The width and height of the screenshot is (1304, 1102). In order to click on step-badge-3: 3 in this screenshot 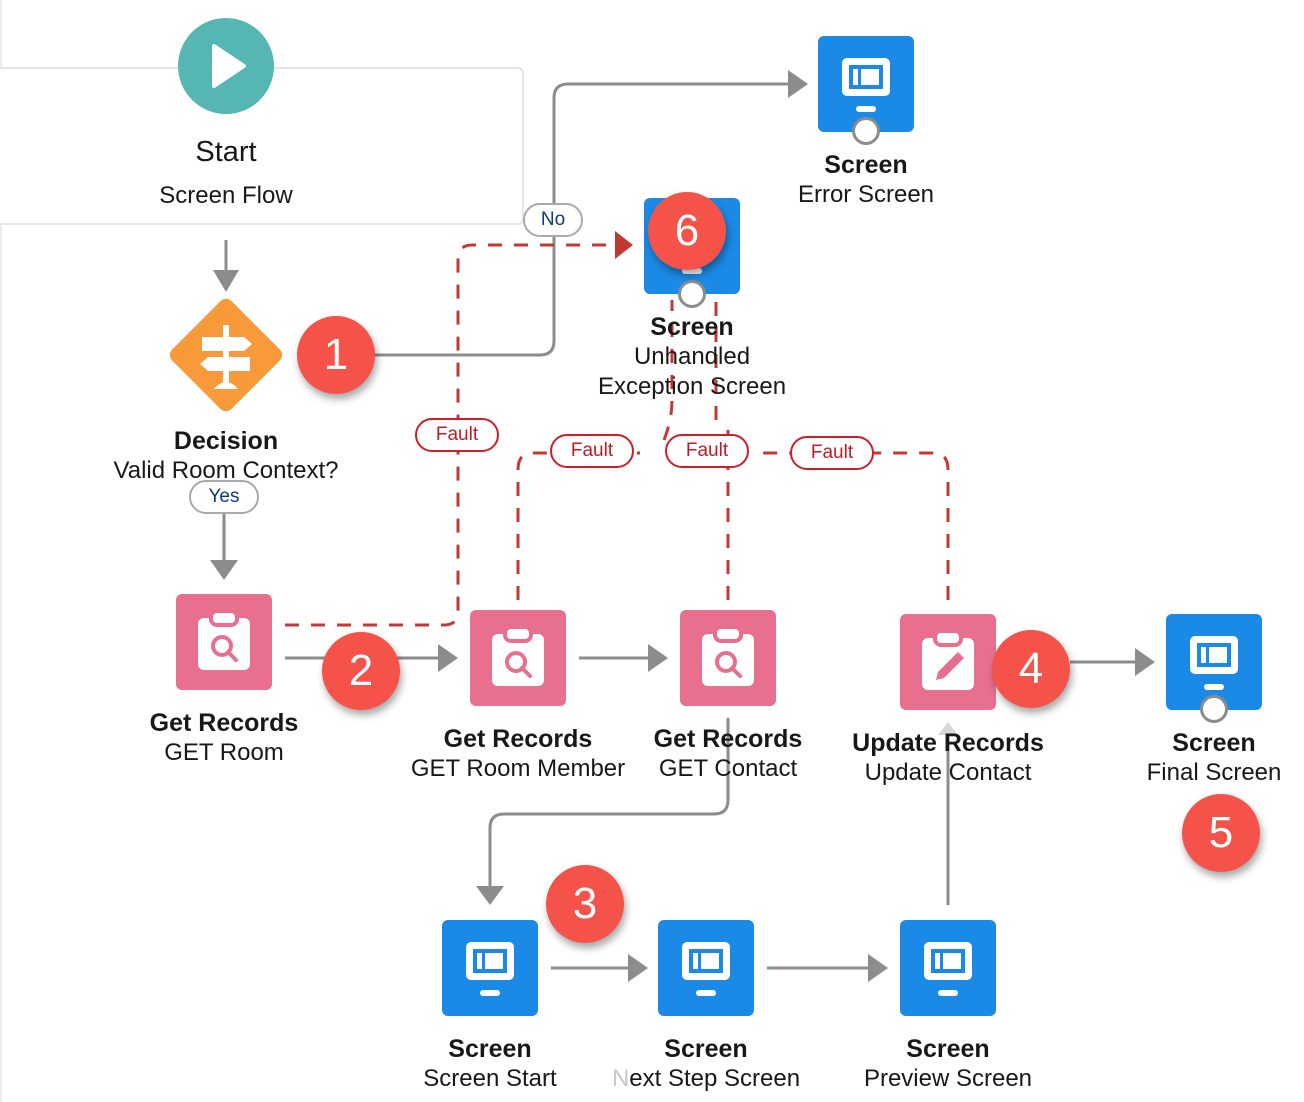, I will do `click(585, 904)`.